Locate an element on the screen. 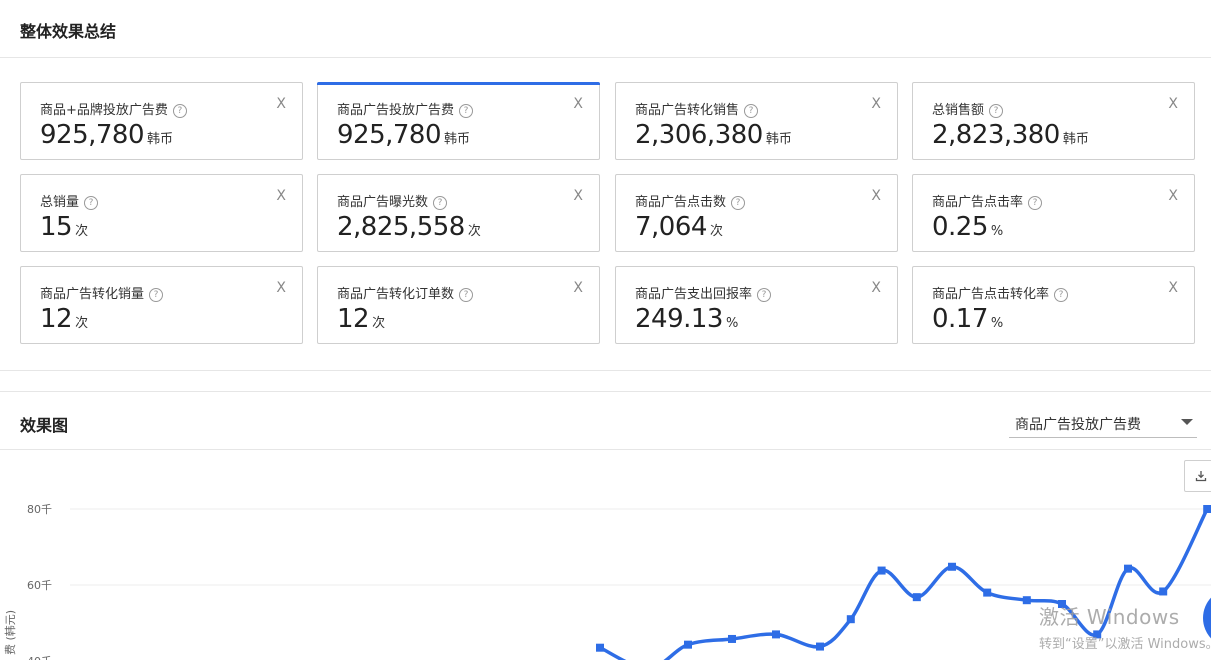 Image resolution: width=1211 pixels, height=660 pixels. caret-down-icon is located at coordinates (1187, 422).